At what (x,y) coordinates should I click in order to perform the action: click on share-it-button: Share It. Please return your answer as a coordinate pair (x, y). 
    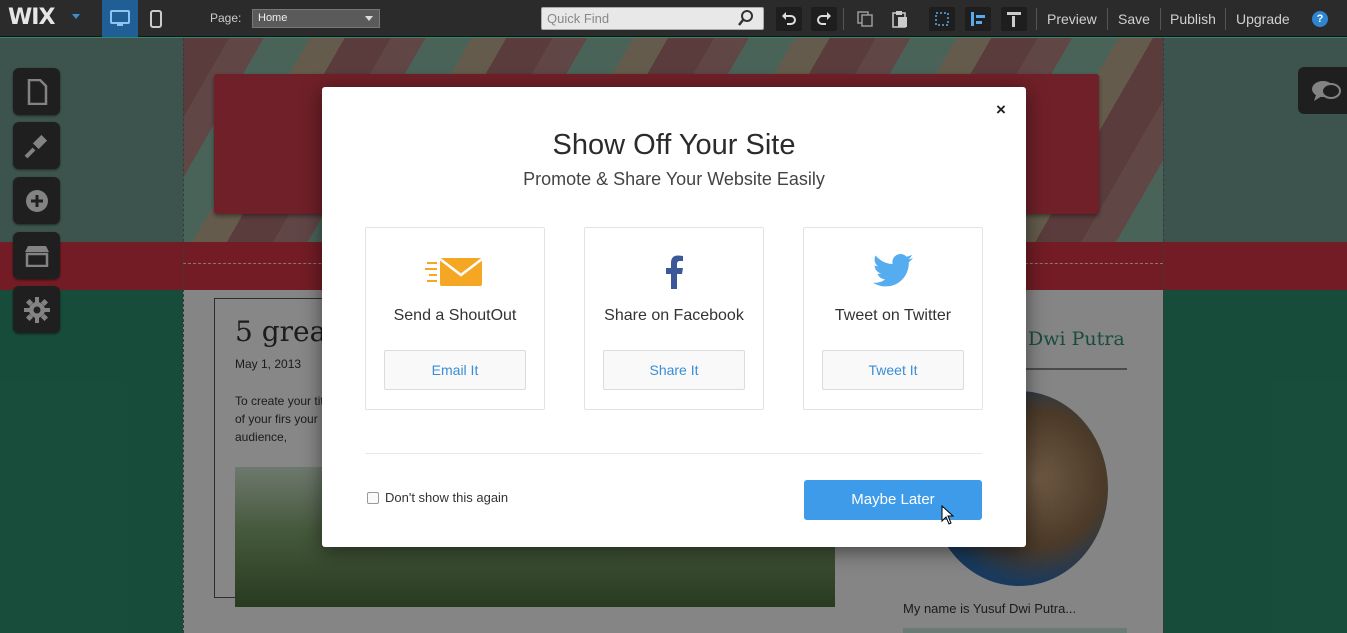
    Looking at the image, I should click on (674, 370).